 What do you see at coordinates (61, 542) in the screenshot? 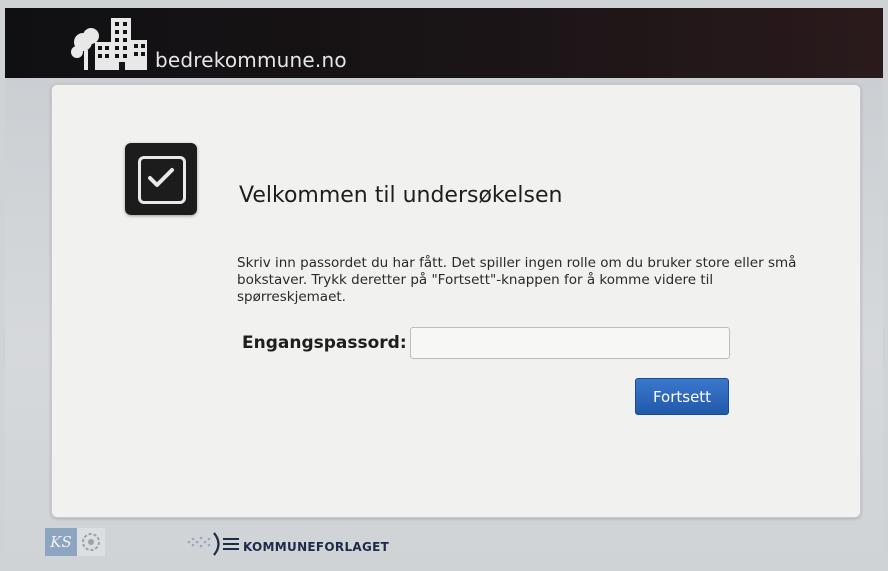
I see `ks-logo: KS` at bounding box center [61, 542].